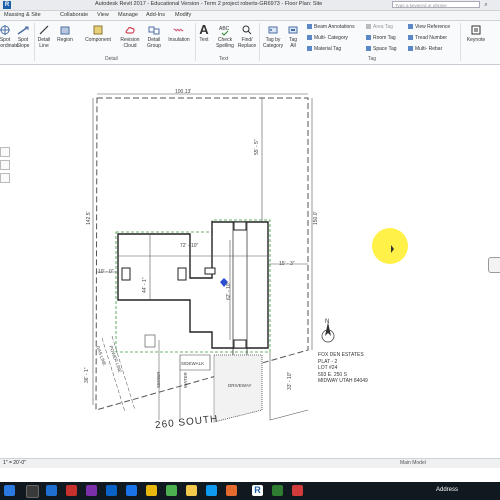 The width and height of the screenshot is (500, 500). What do you see at coordinates (130, 36) in the screenshot?
I see `revision-cloud-button: Revision Cloud` at bounding box center [130, 36].